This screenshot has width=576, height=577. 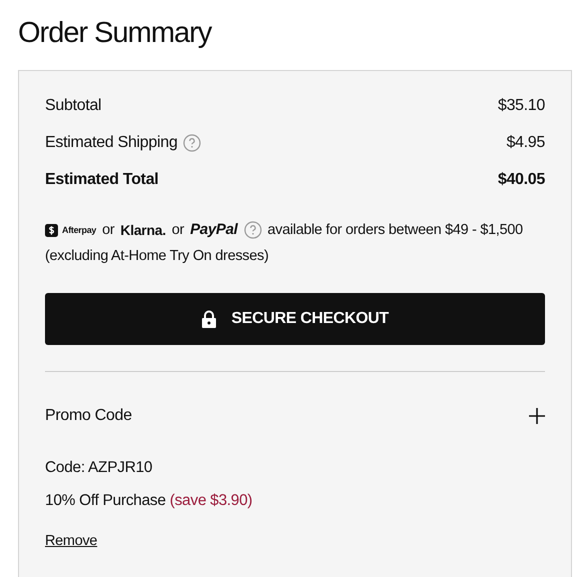 I want to click on summary-label: Estimated Shipping, so click(x=111, y=143).